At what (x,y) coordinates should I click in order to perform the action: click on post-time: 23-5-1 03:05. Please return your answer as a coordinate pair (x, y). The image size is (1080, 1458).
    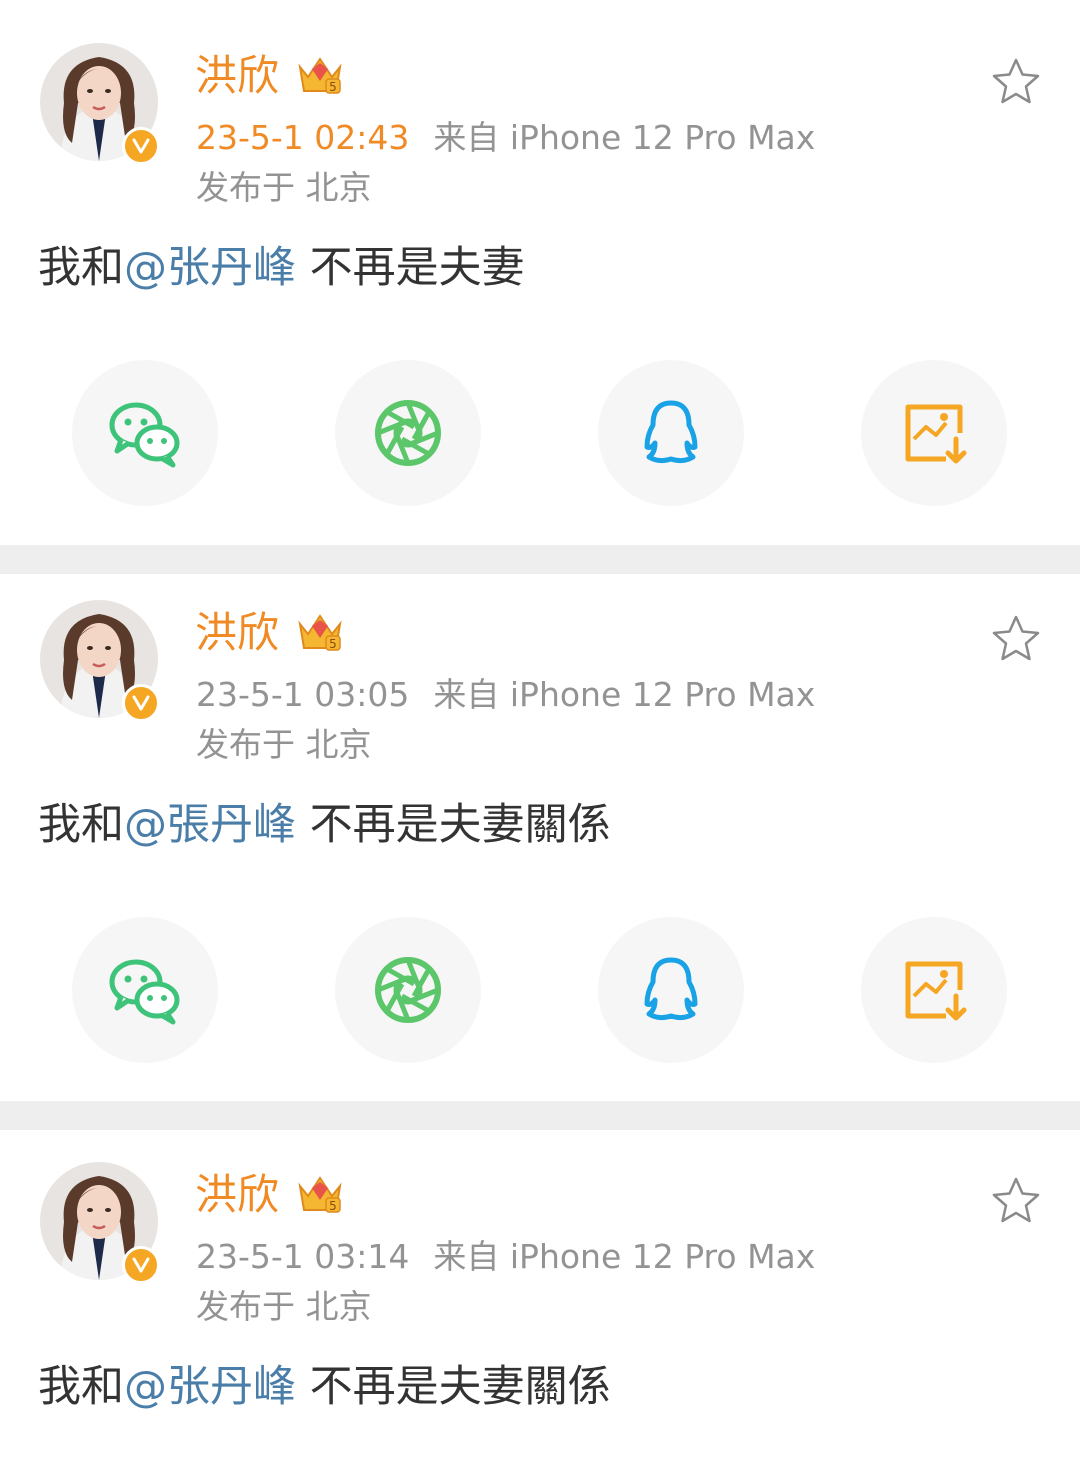
    Looking at the image, I should click on (302, 694).